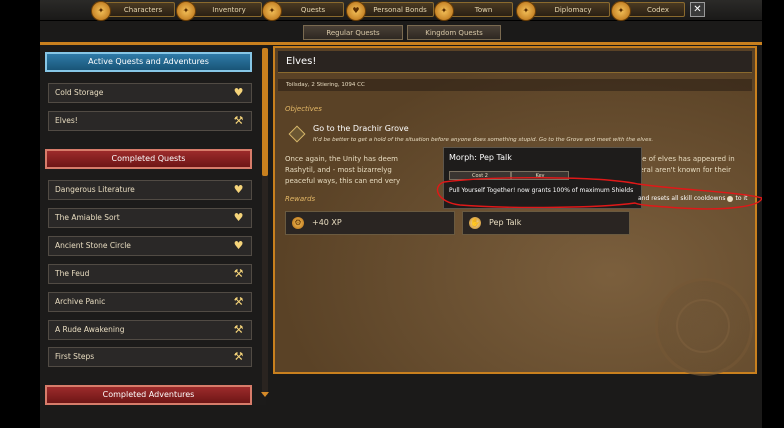 The width and height of the screenshot is (784, 428). What do you see at coordinates (150, 274) in the screenshot?
I see `list-item-the-feud: The Feud ⚒` at bounding box center [150, 274].